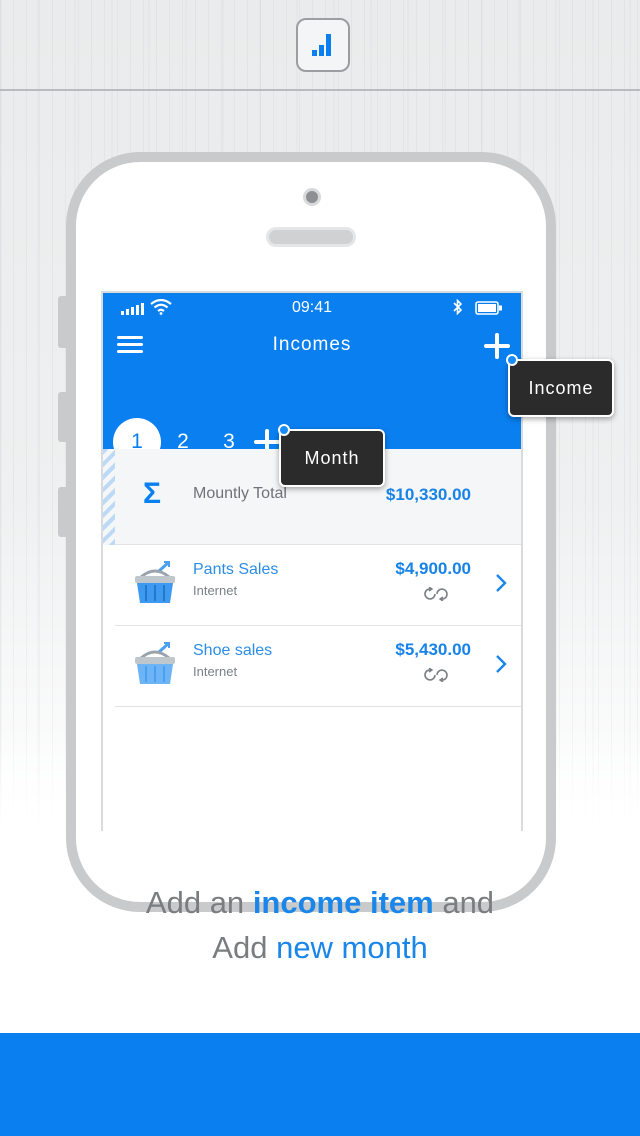 This screenshot has width=640, height=1136. What do you see at coordinates (152, 493) in the screenshot?
I see `sigma-icon: Σ` at bounding box center [152, 493].